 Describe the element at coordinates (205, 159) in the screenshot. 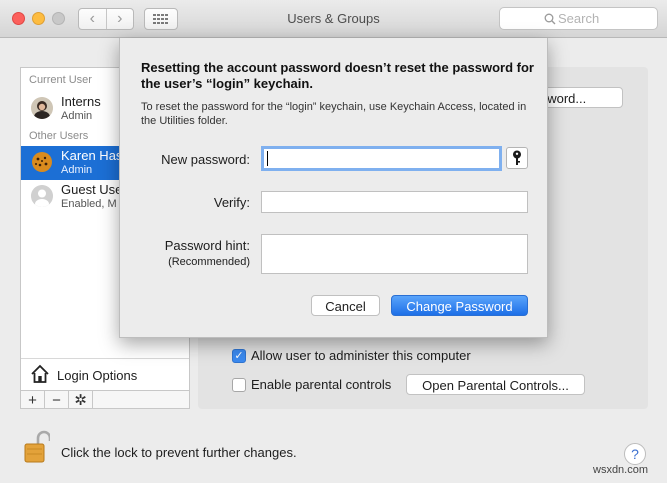

I see `new-password-label: New password:` at that location.